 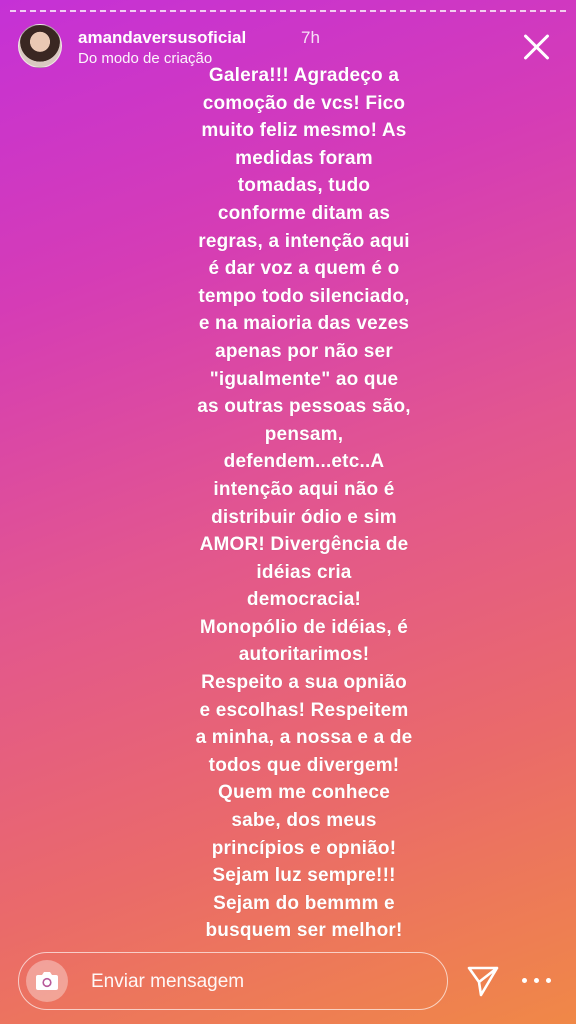 I want to click on send-icon, so click(x=483, y=981).